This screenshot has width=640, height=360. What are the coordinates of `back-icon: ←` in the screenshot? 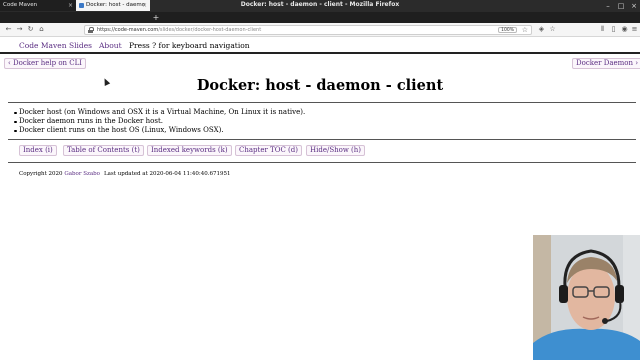 It's located at (8, 29).